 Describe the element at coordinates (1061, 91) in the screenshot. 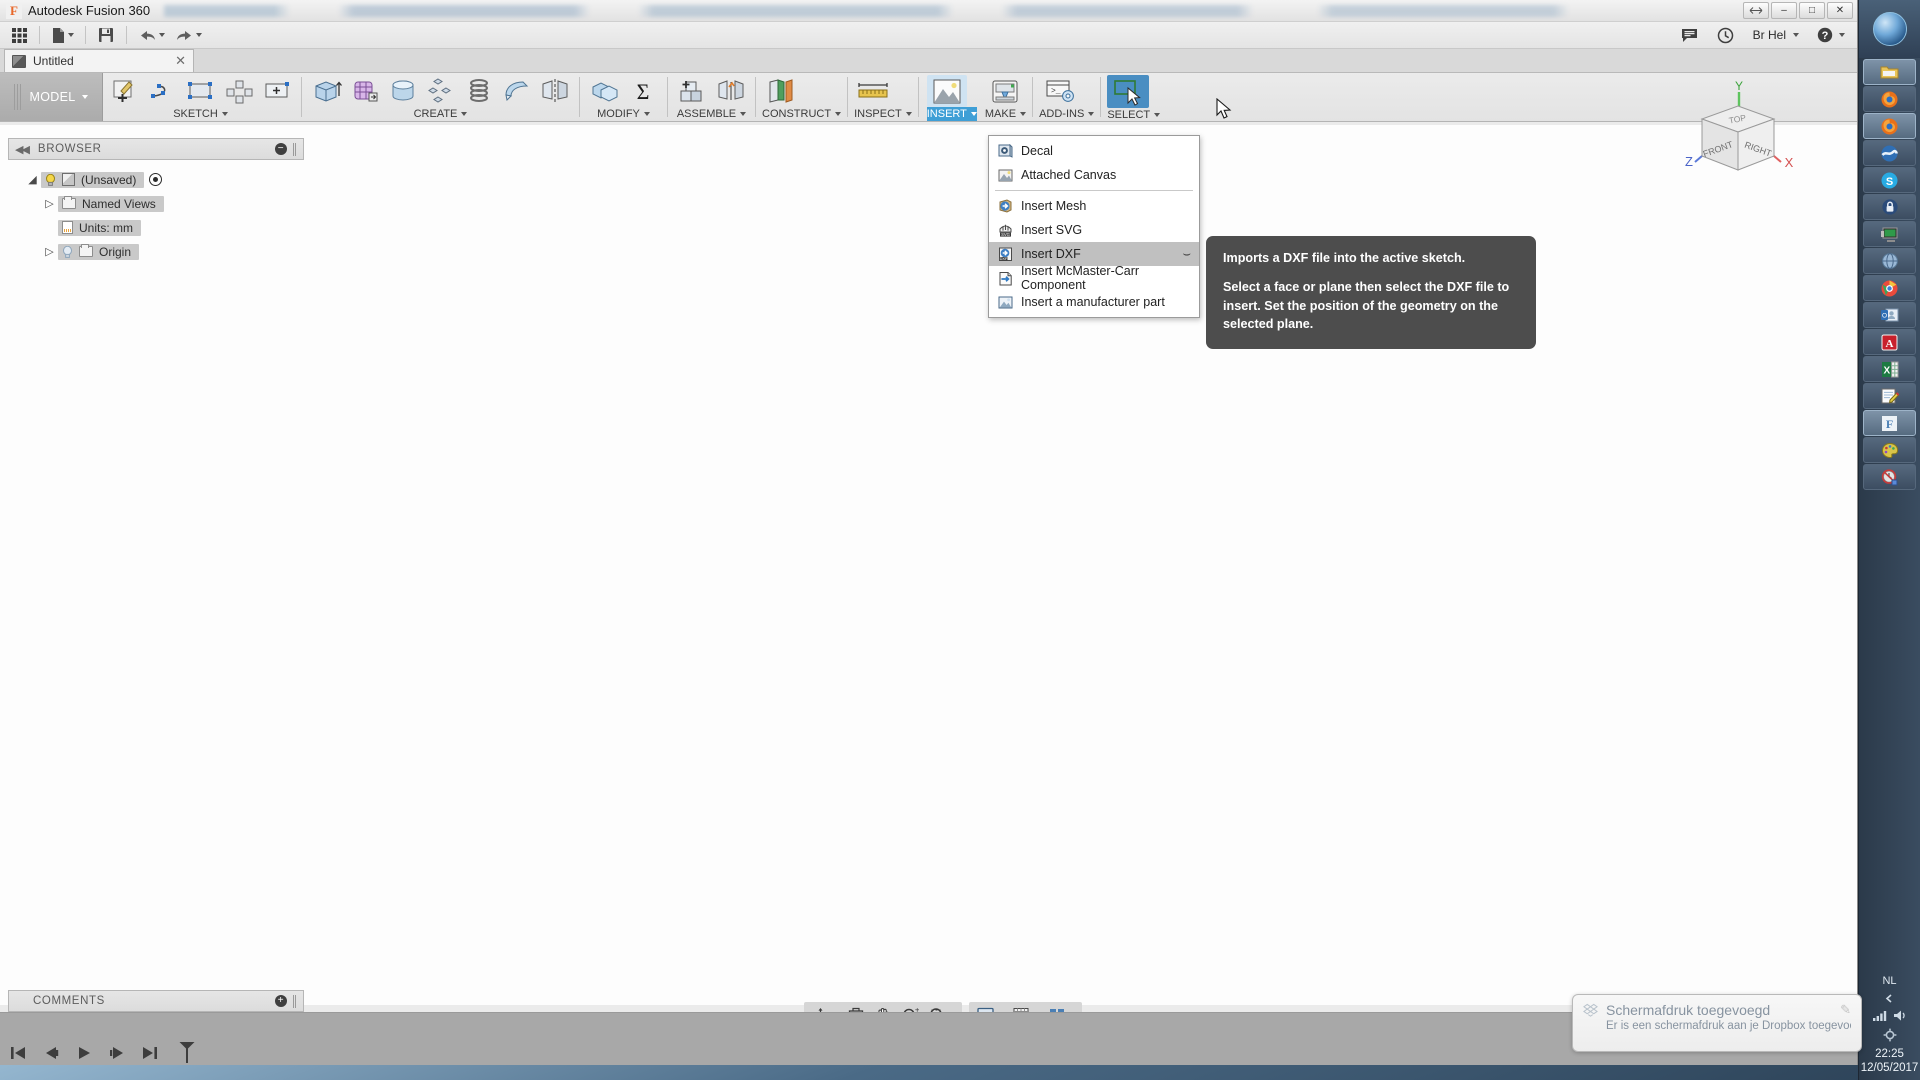

I see `scripts-addins-icon: >_` at that location.